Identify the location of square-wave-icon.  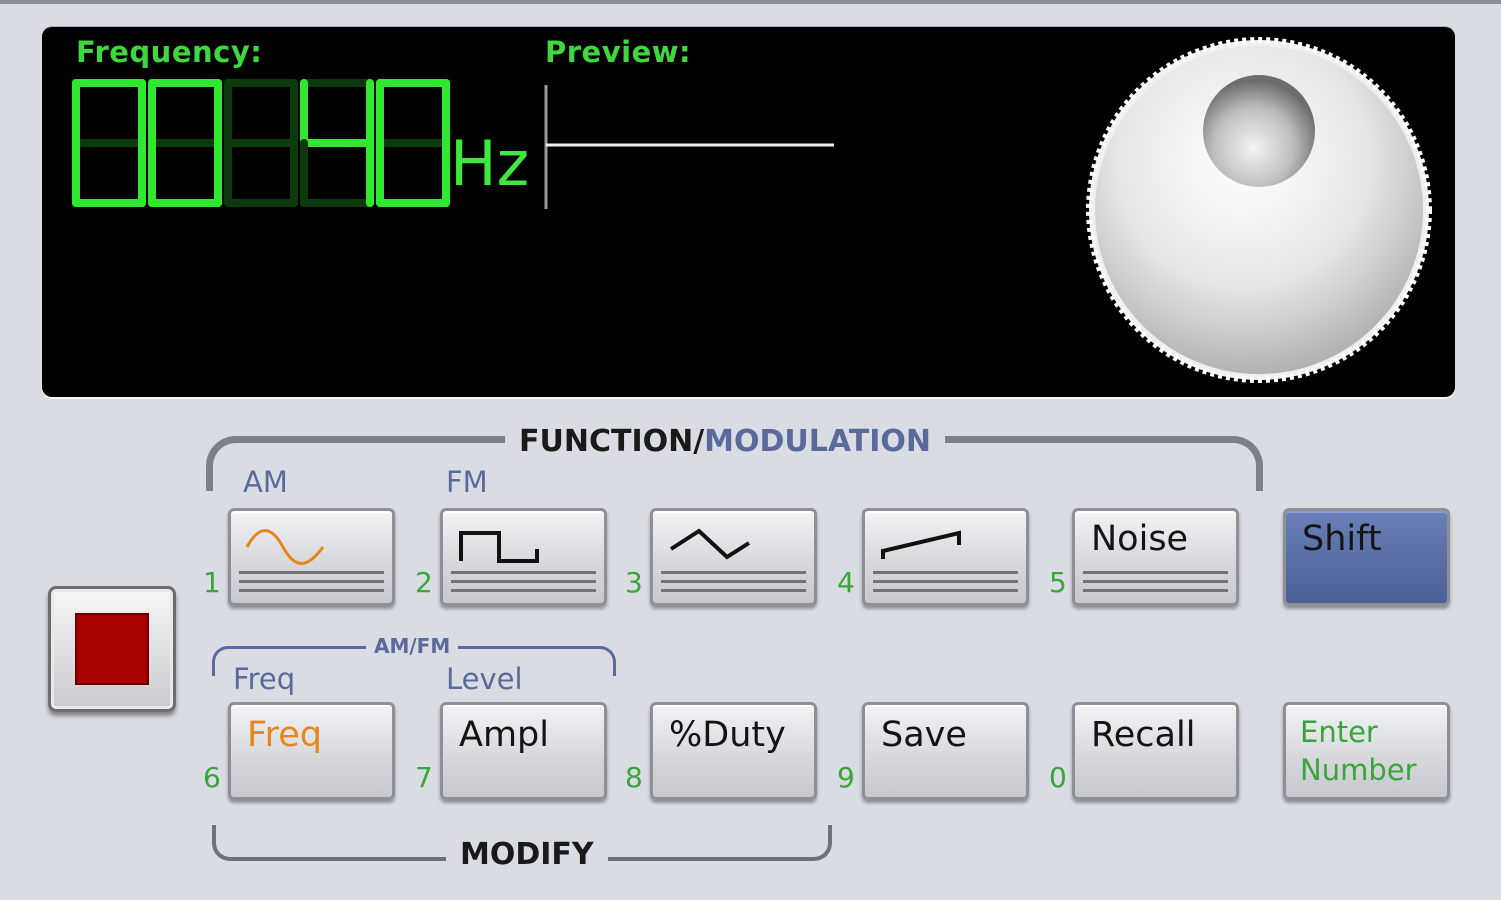
(499, 547).